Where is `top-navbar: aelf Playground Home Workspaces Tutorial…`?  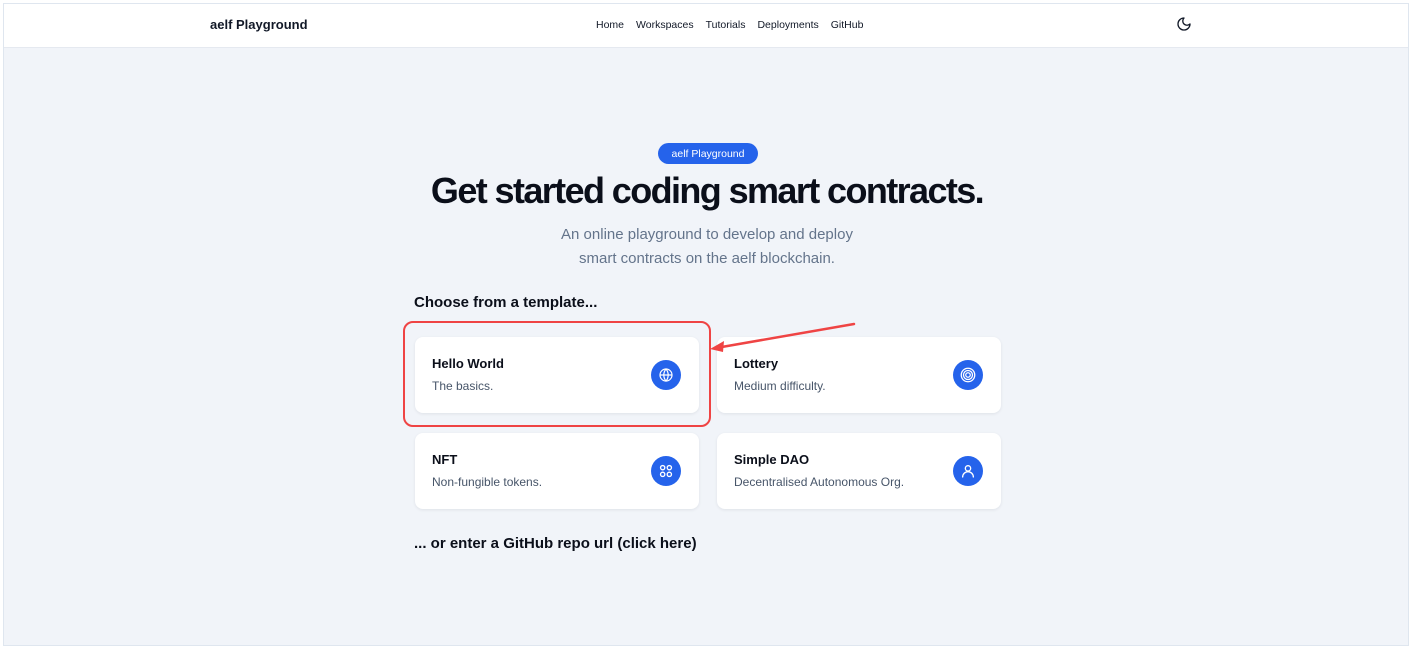 top-navbar: aelf Playground Home Workspaces Tutorial… is located at coordinates (706, 26).